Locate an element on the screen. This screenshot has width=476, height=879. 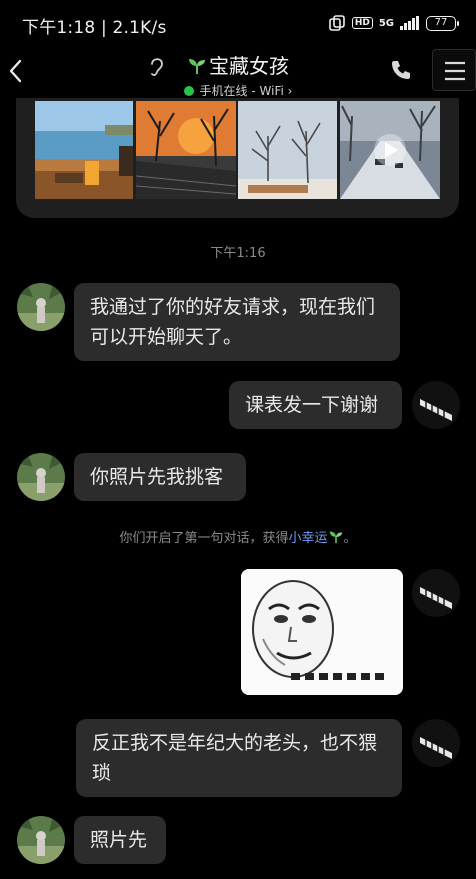
message-bubble-sent: 课表发一下谢谢 is located at coordinates (315, 405).